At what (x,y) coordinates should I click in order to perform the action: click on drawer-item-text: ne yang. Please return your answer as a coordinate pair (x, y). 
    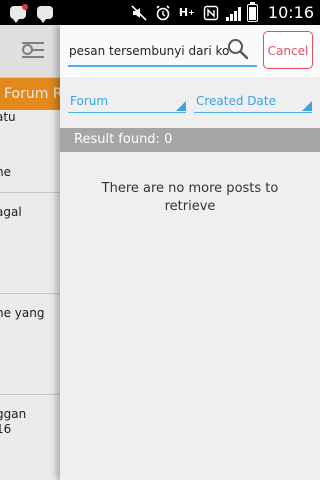
    Looking at the image, I should click on (22, 313).